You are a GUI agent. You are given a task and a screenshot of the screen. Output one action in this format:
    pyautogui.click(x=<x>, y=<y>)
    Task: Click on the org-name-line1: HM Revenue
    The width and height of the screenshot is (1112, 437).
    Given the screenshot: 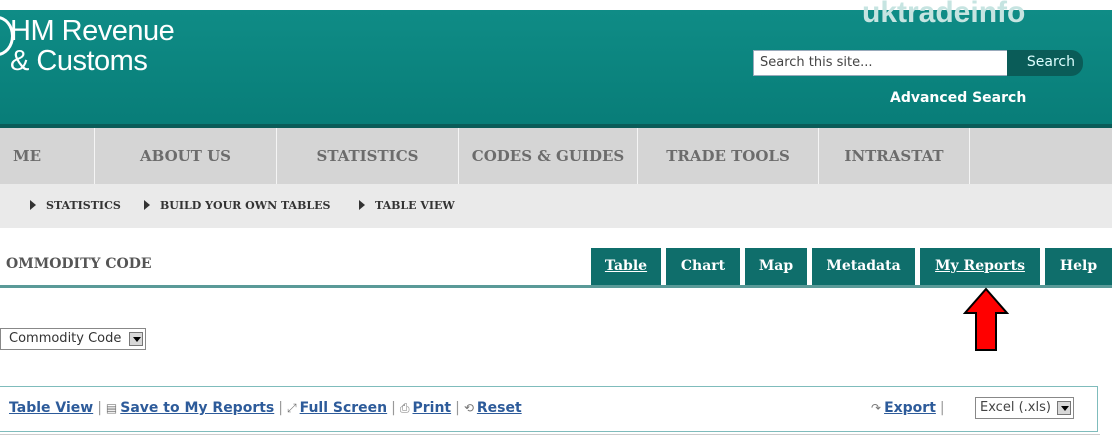 What is the action you would take?
    pyautogui.click(x=92, y=31)
    